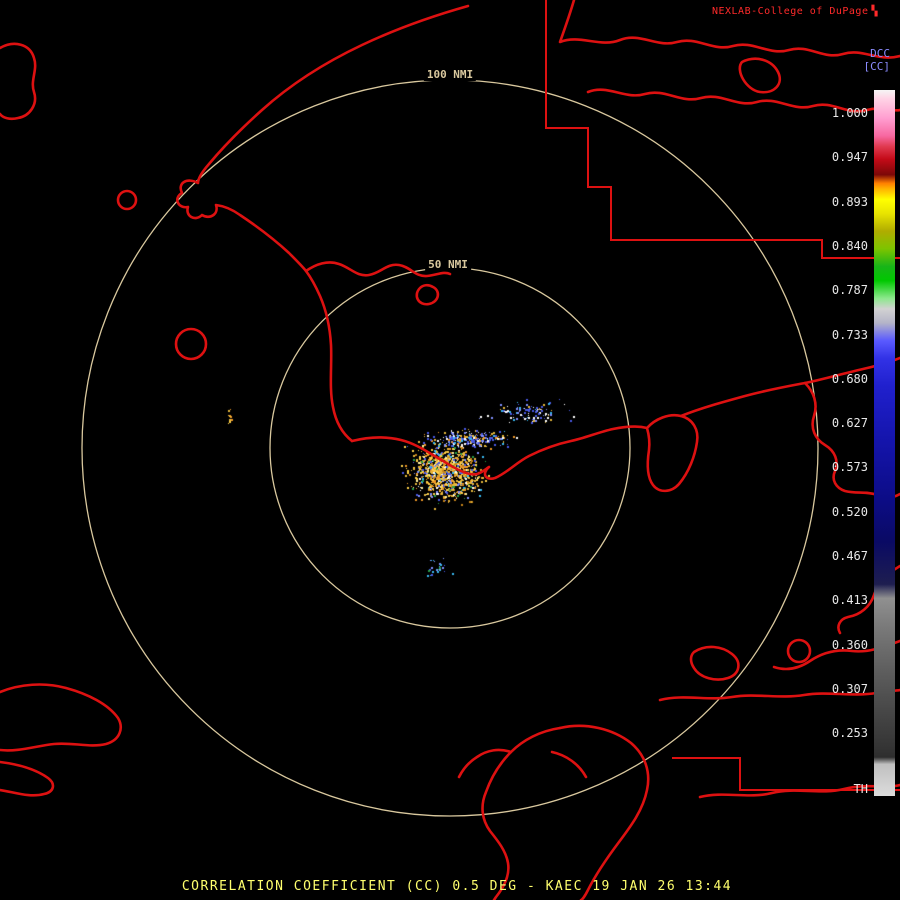 The image size is (900, 900). Describe the element at coordinates (799, 651) in the screenshot. I see `lake-circle-right` at that location.